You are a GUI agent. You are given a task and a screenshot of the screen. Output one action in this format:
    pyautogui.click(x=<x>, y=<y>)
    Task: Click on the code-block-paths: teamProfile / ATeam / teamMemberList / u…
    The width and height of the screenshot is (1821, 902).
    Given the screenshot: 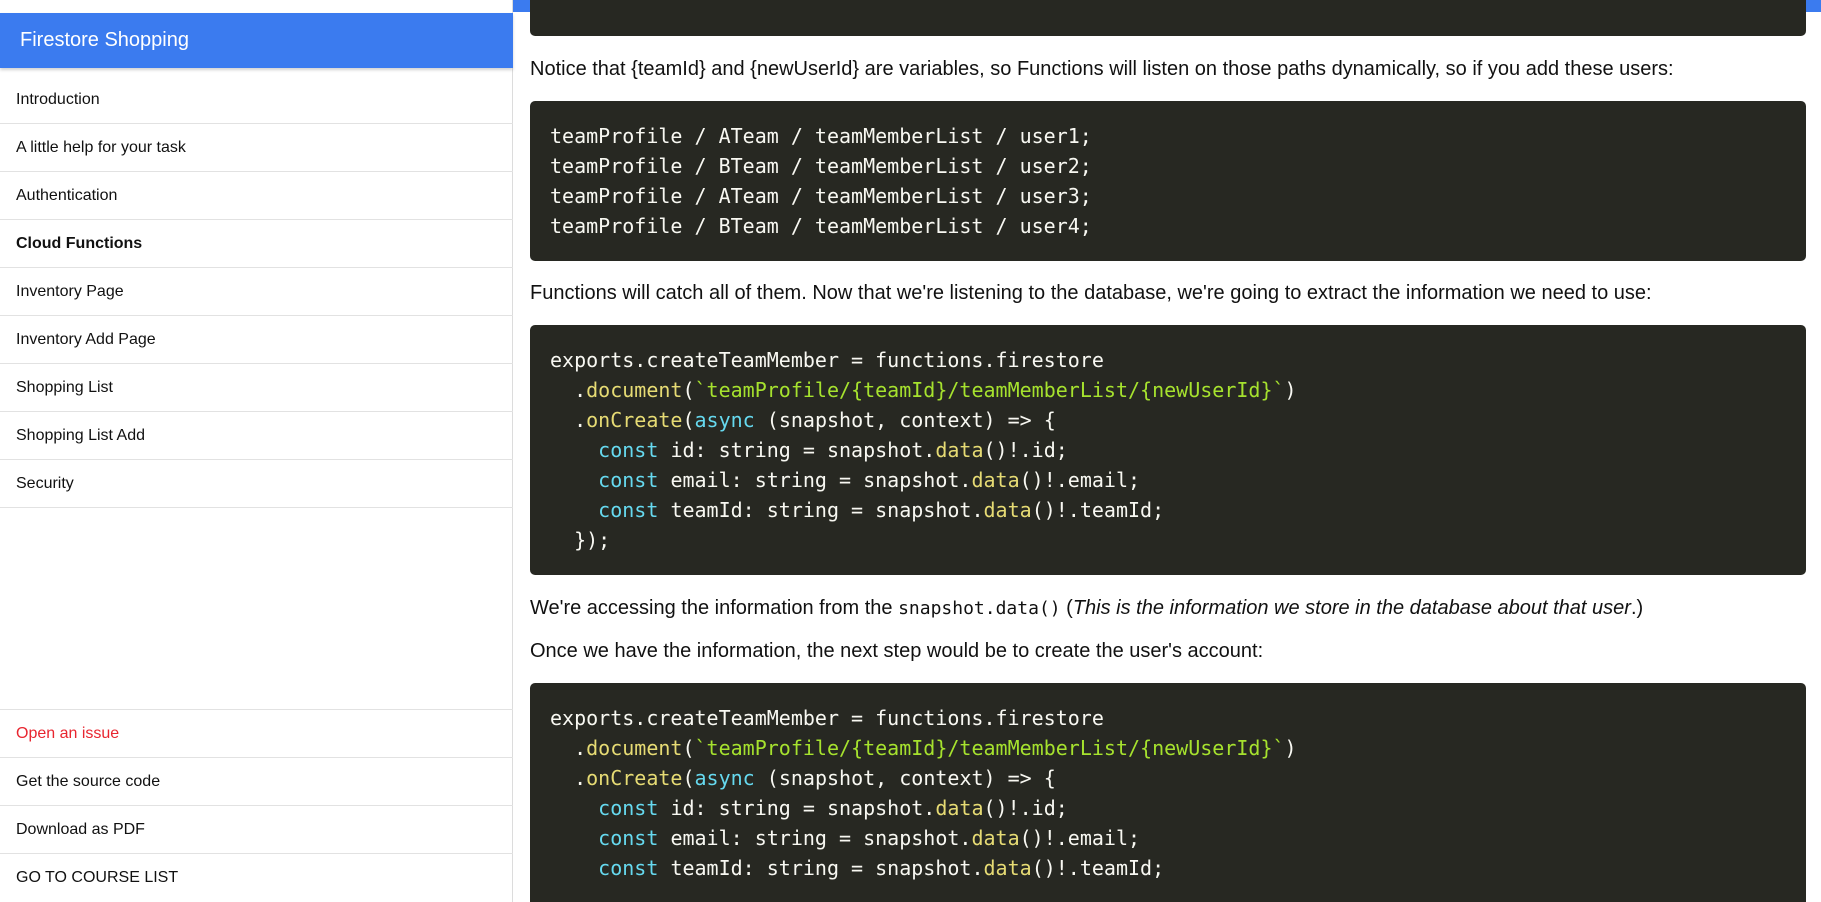 What is the action you would take?
    pyautogui.click(x=1168, y=181)
    